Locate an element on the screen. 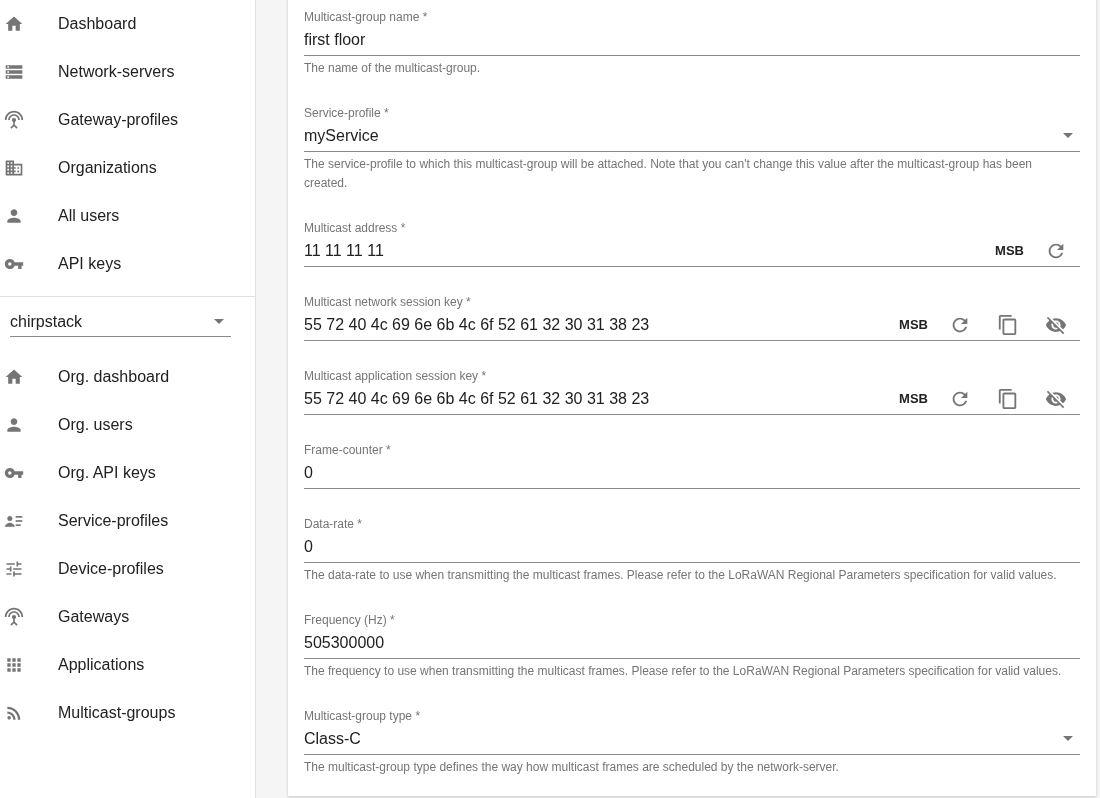  helper-text: The data-rate to use when transmitting the multicast frames. Please refer to the LoRaWAN Regional Parameters specification for valid values. is located at coordinates (681, 575).